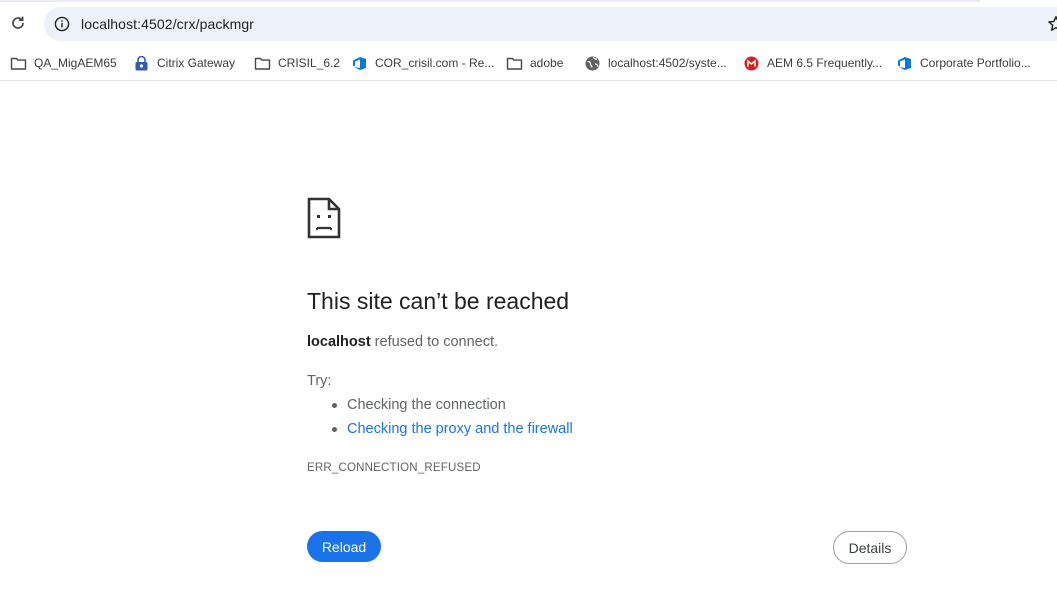 Image resolution: width=1057 pixels, height=596 pixels. What do you see at coordinates (592, 63) in the screenshot?
I see `globe-icon` at bounding box center [592, 63].